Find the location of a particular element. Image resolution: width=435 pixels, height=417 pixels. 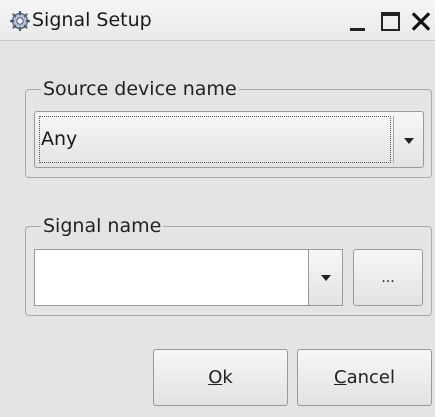

signal-name-dropdown-button is located at coordinates (325, 277).